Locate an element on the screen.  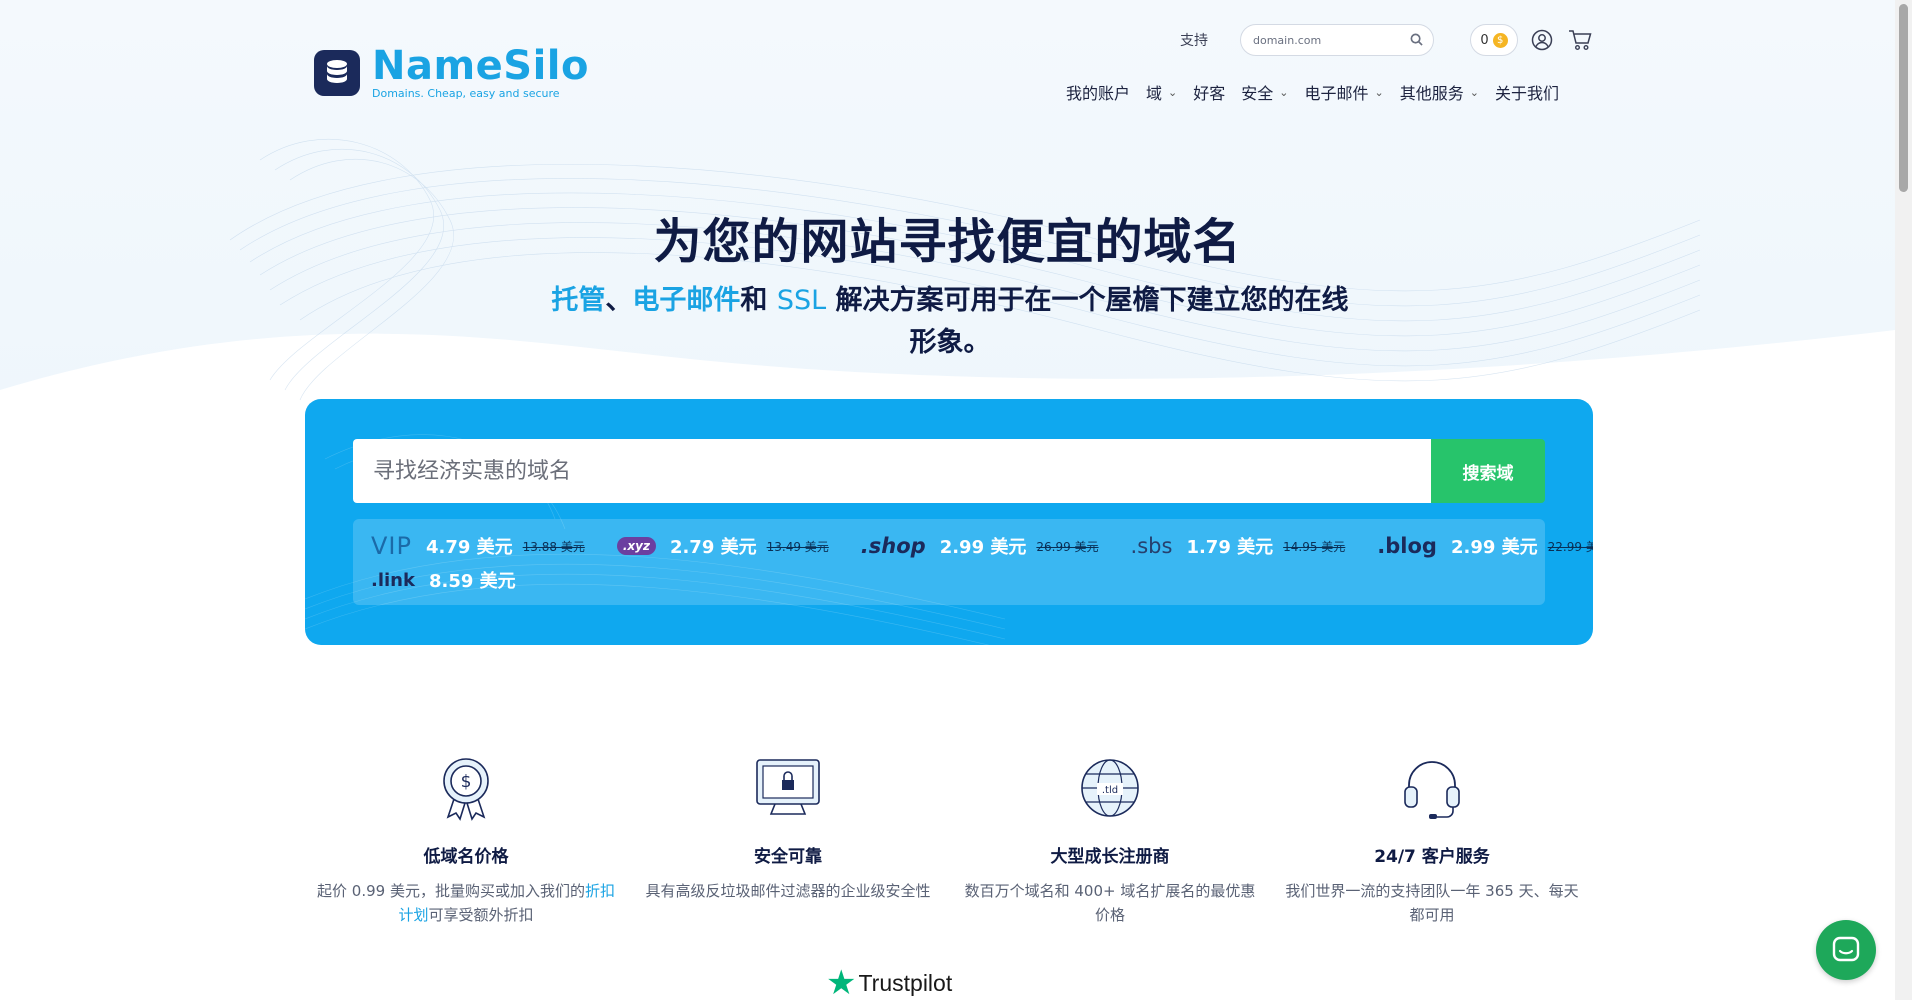
feature-title: 低域名价格 is located at coordinates (466, 857).